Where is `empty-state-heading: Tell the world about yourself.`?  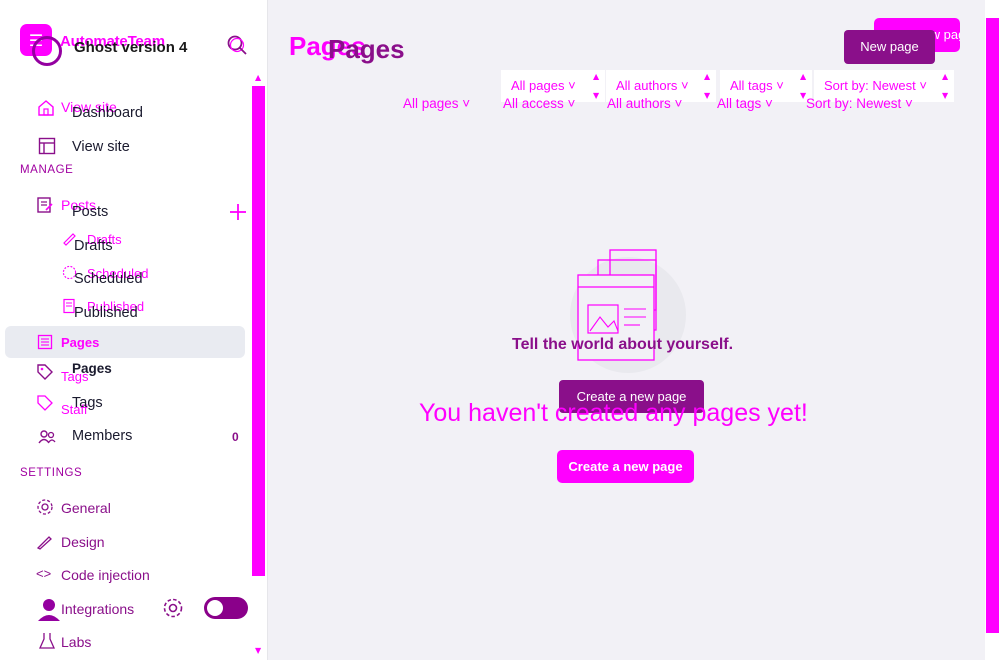
empty-state-heading: Tell the world about yourself. is located at coordinates (623, 344).